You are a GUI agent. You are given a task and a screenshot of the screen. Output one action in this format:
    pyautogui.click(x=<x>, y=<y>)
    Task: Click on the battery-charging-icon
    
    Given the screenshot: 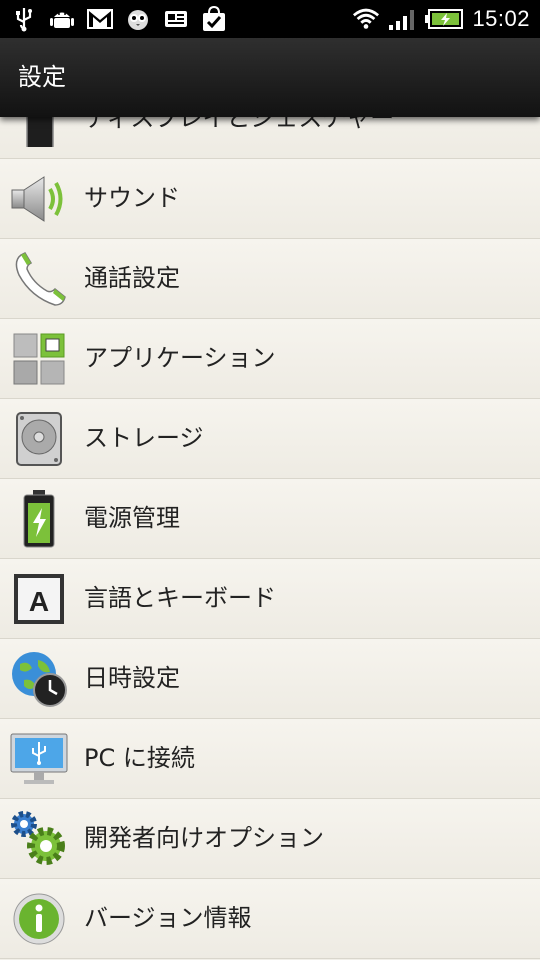 What is the action you would take?
    pyautogui.click(x=444, y=19)
    